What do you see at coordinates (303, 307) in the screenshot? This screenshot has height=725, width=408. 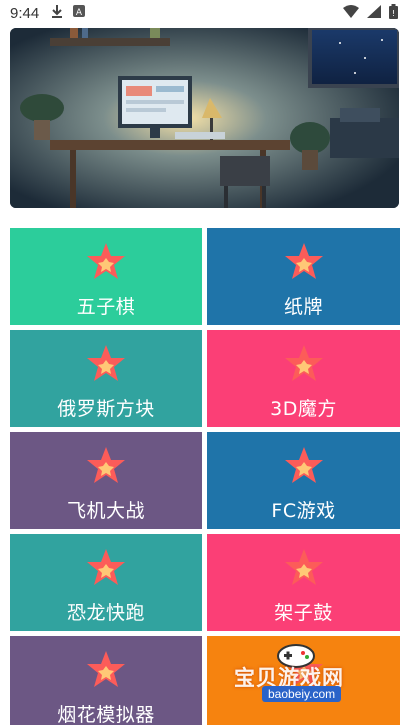 I see `tile-label: 纸牌` at bounding box center [303, 307].